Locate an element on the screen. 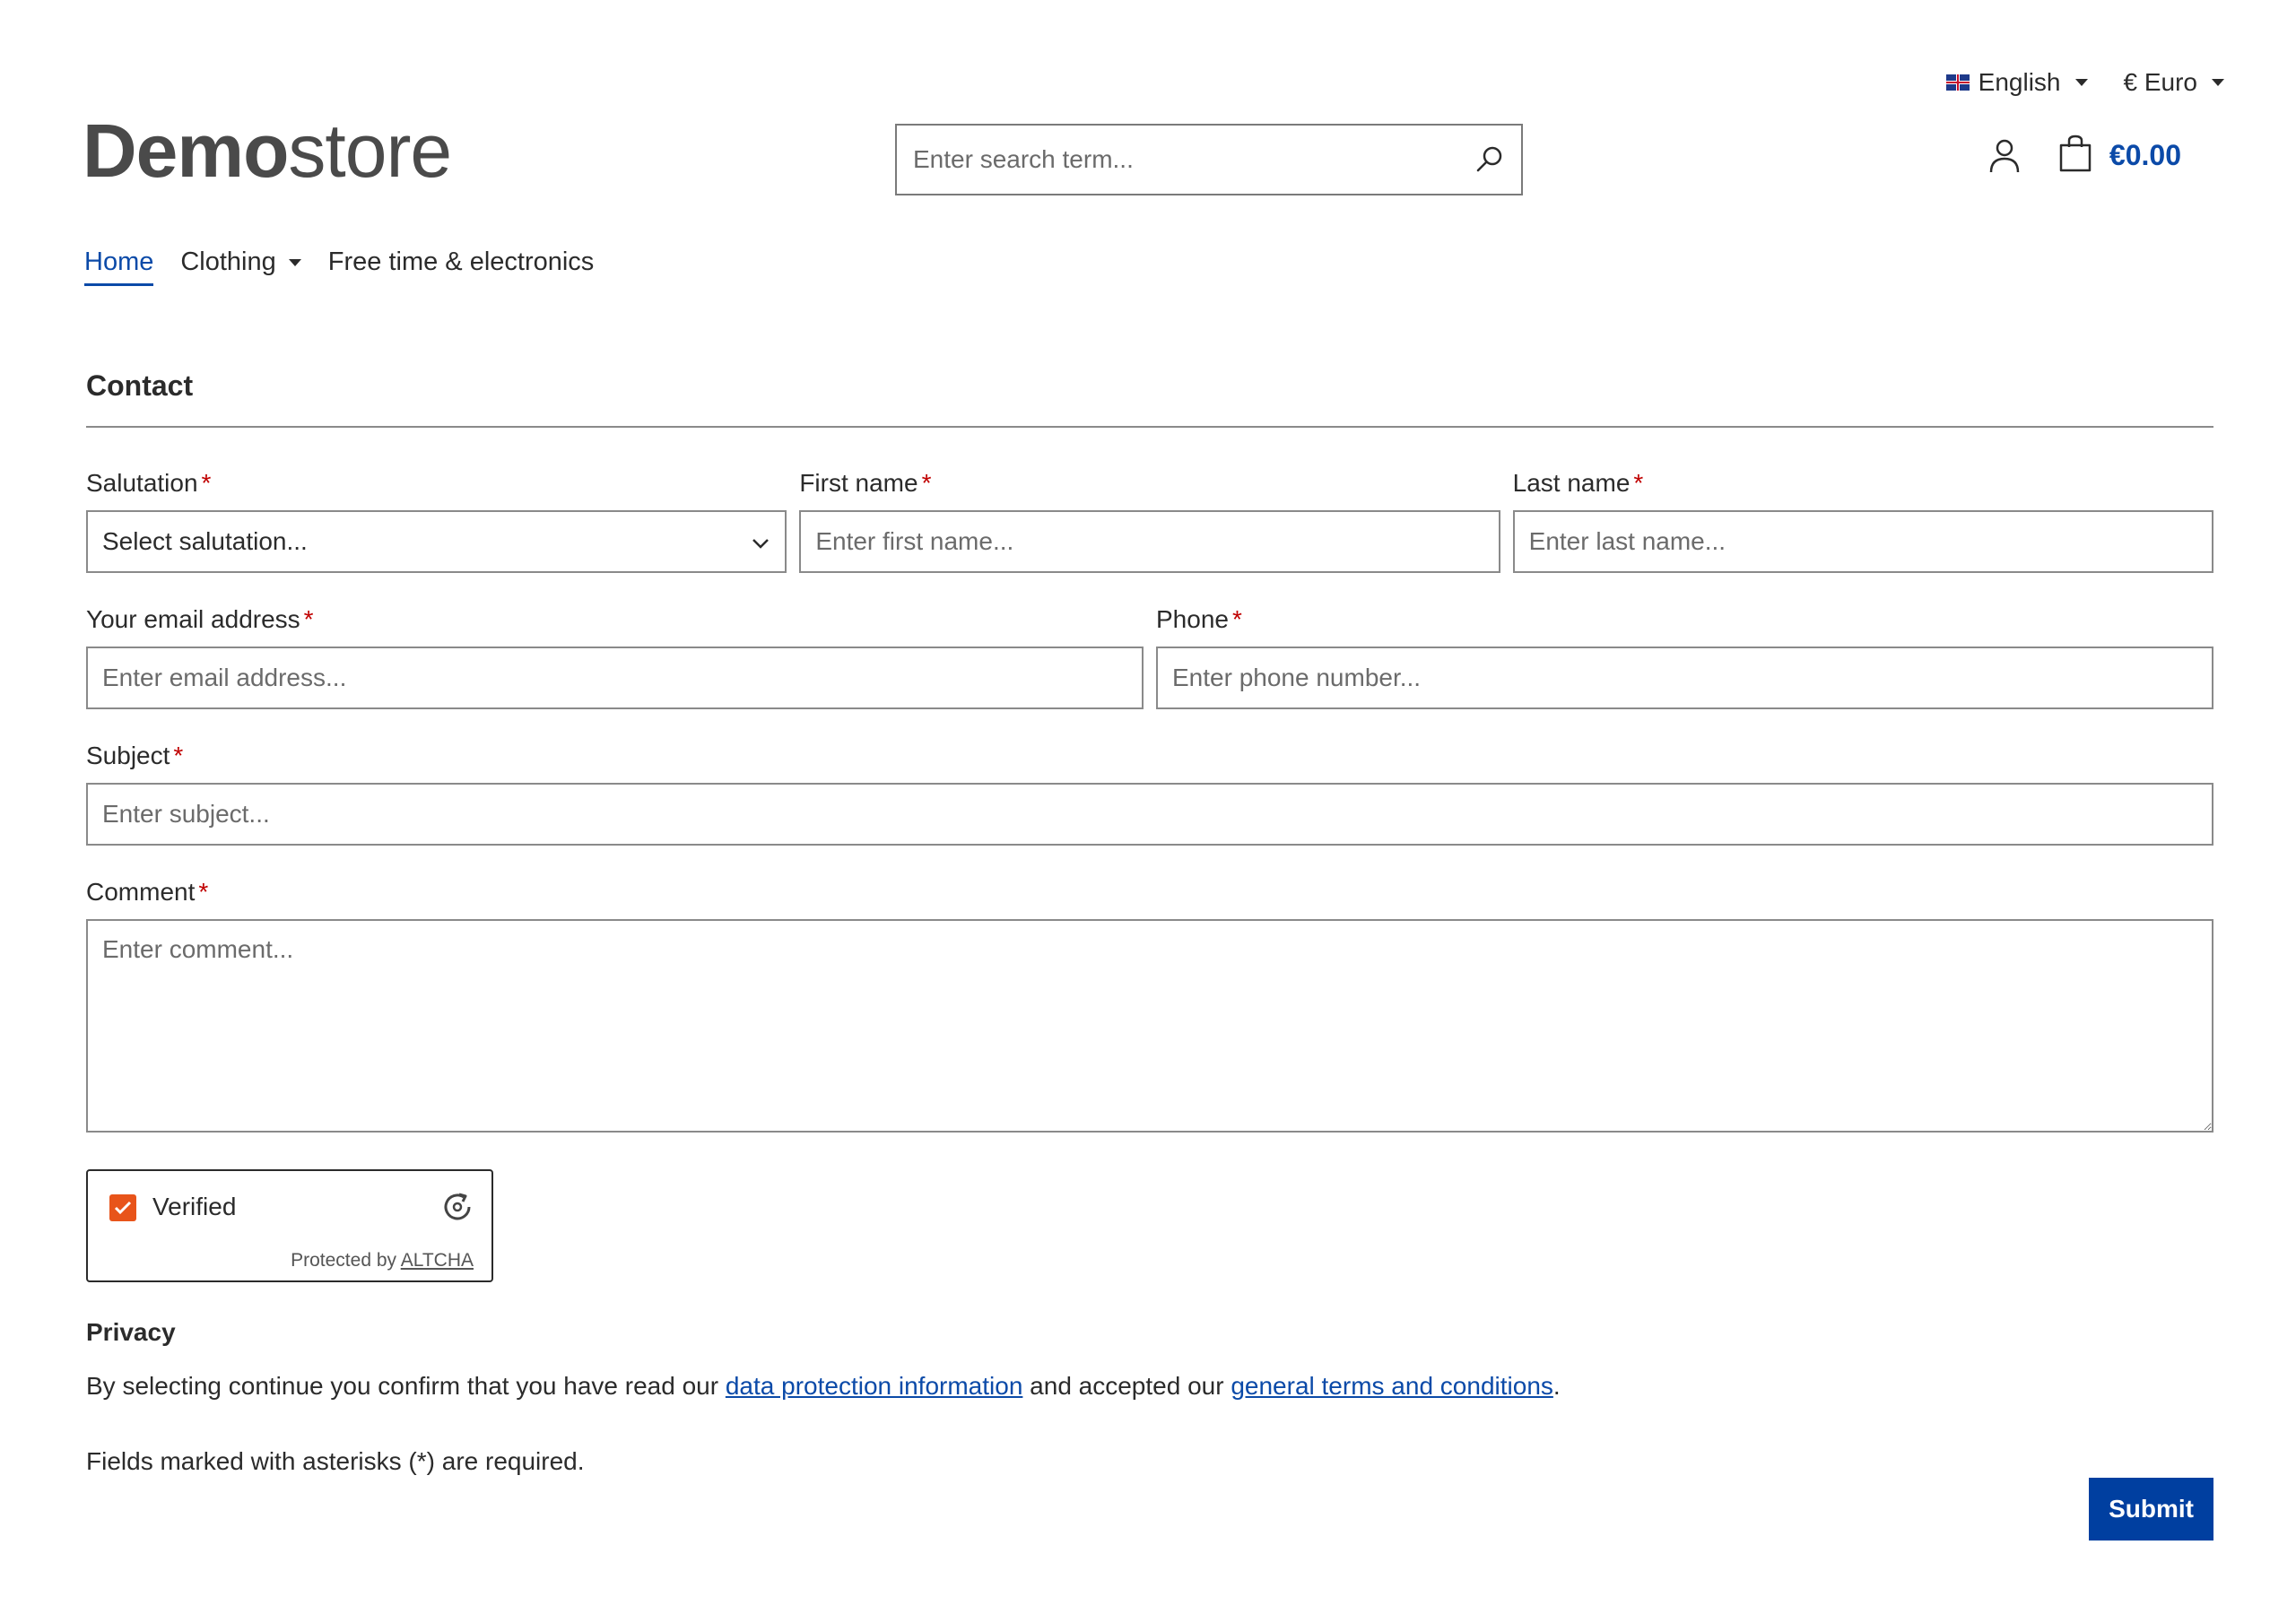 The width and height of the screenshot is (2296, 1623). store-logo: Demostore is located at coordinates (267, 150).